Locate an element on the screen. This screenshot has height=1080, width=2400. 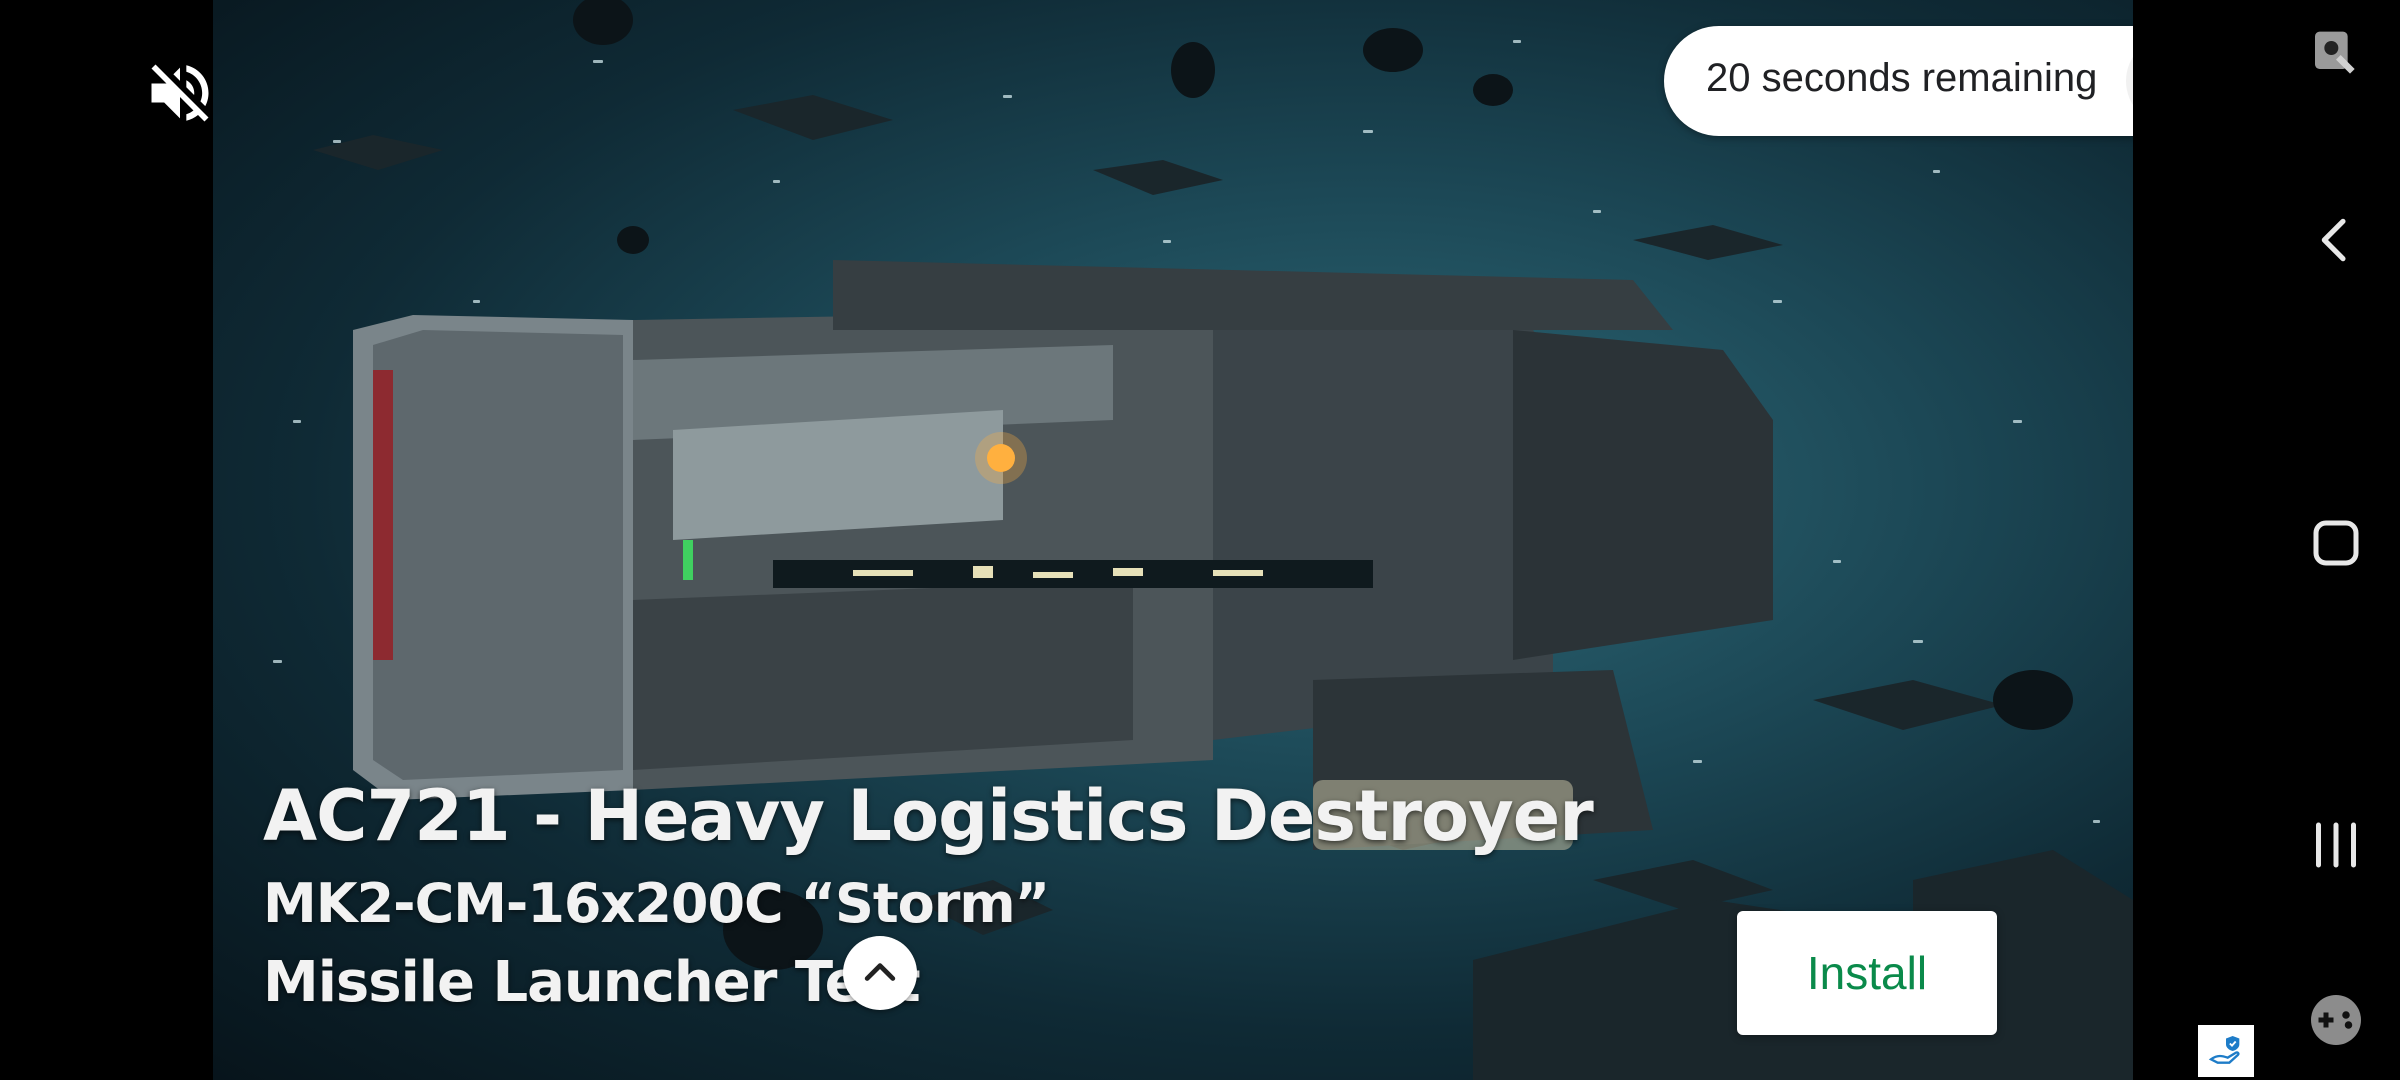
back-icon is located at coordinates (2333, 240).